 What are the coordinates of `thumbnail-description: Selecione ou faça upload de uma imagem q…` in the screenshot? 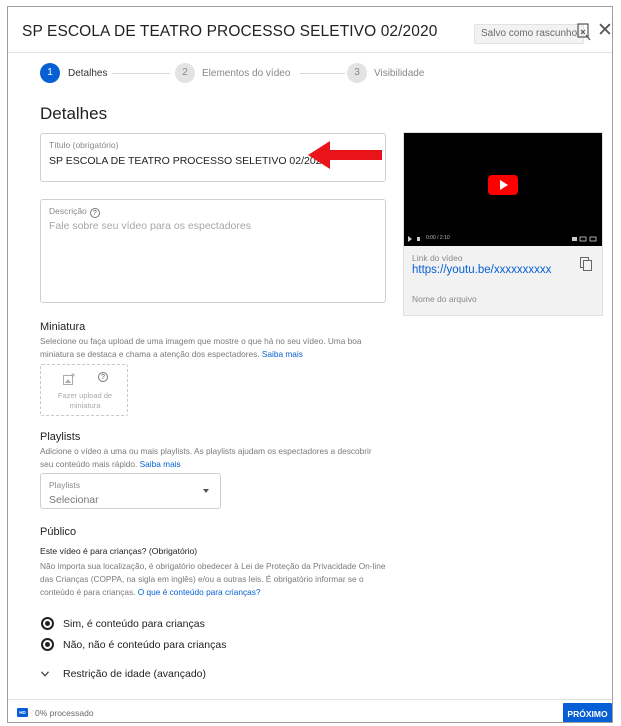 It's located at (212, 348).